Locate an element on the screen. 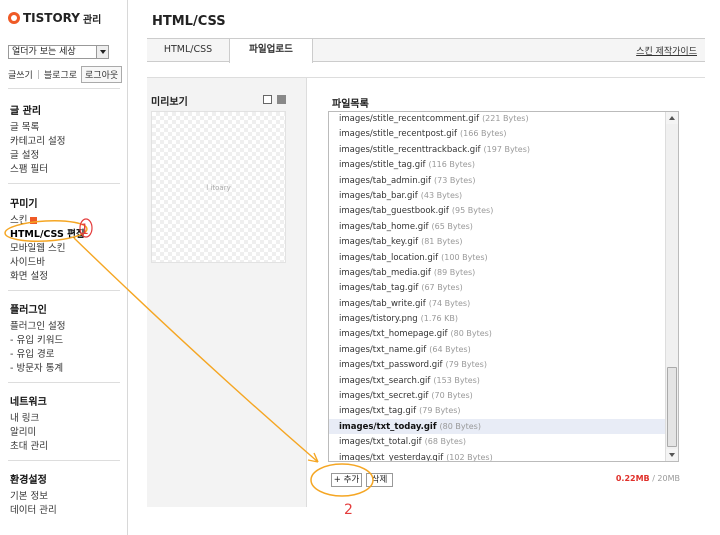 The width and height of the screenshot is (720, 535). logo-brand: TISTORY is located at coordinates (51, 18).